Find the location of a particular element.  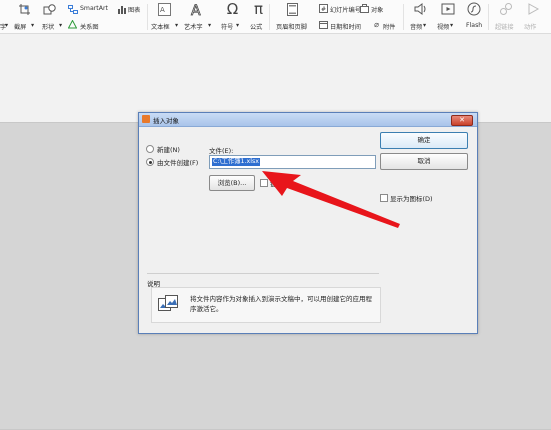

wordart-icon: A is located at coordinates (197, 9).